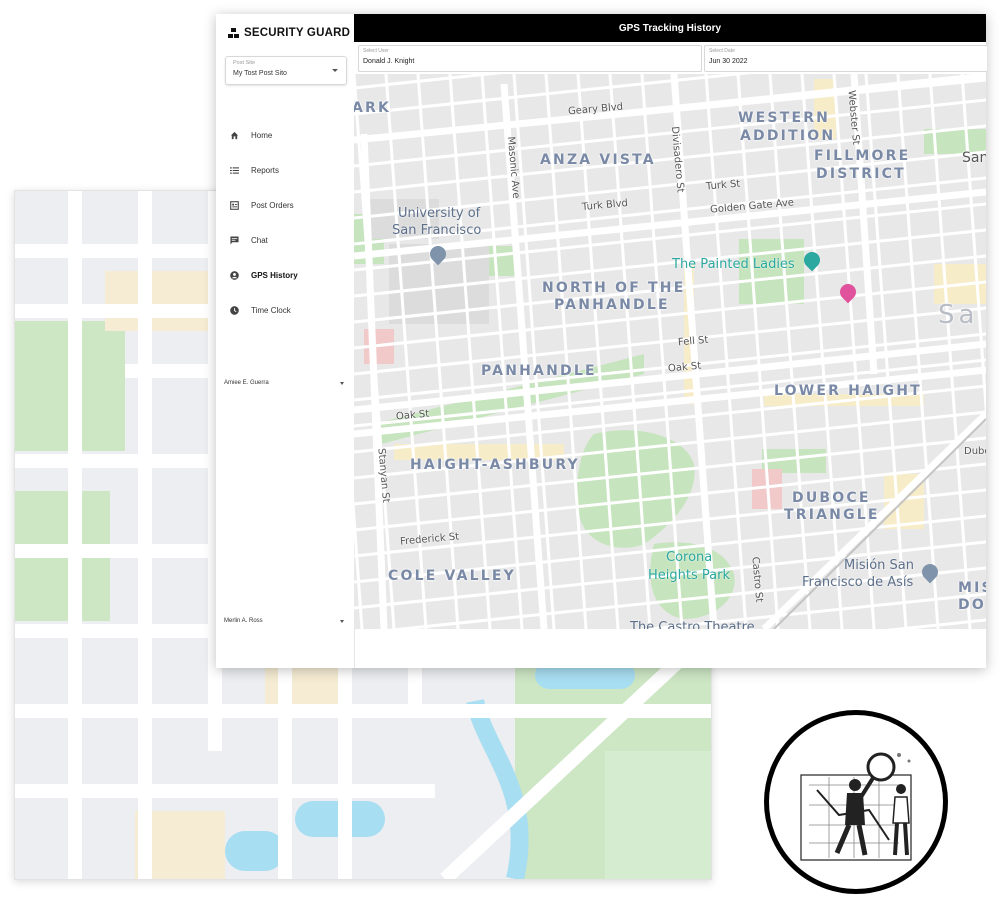 Image resolution: width=1000 pixels, height=913 pixels. Describe the element at coordinates (285, 170) in the screenshot. I see `sidebar-item-reports: Reports` at that location.